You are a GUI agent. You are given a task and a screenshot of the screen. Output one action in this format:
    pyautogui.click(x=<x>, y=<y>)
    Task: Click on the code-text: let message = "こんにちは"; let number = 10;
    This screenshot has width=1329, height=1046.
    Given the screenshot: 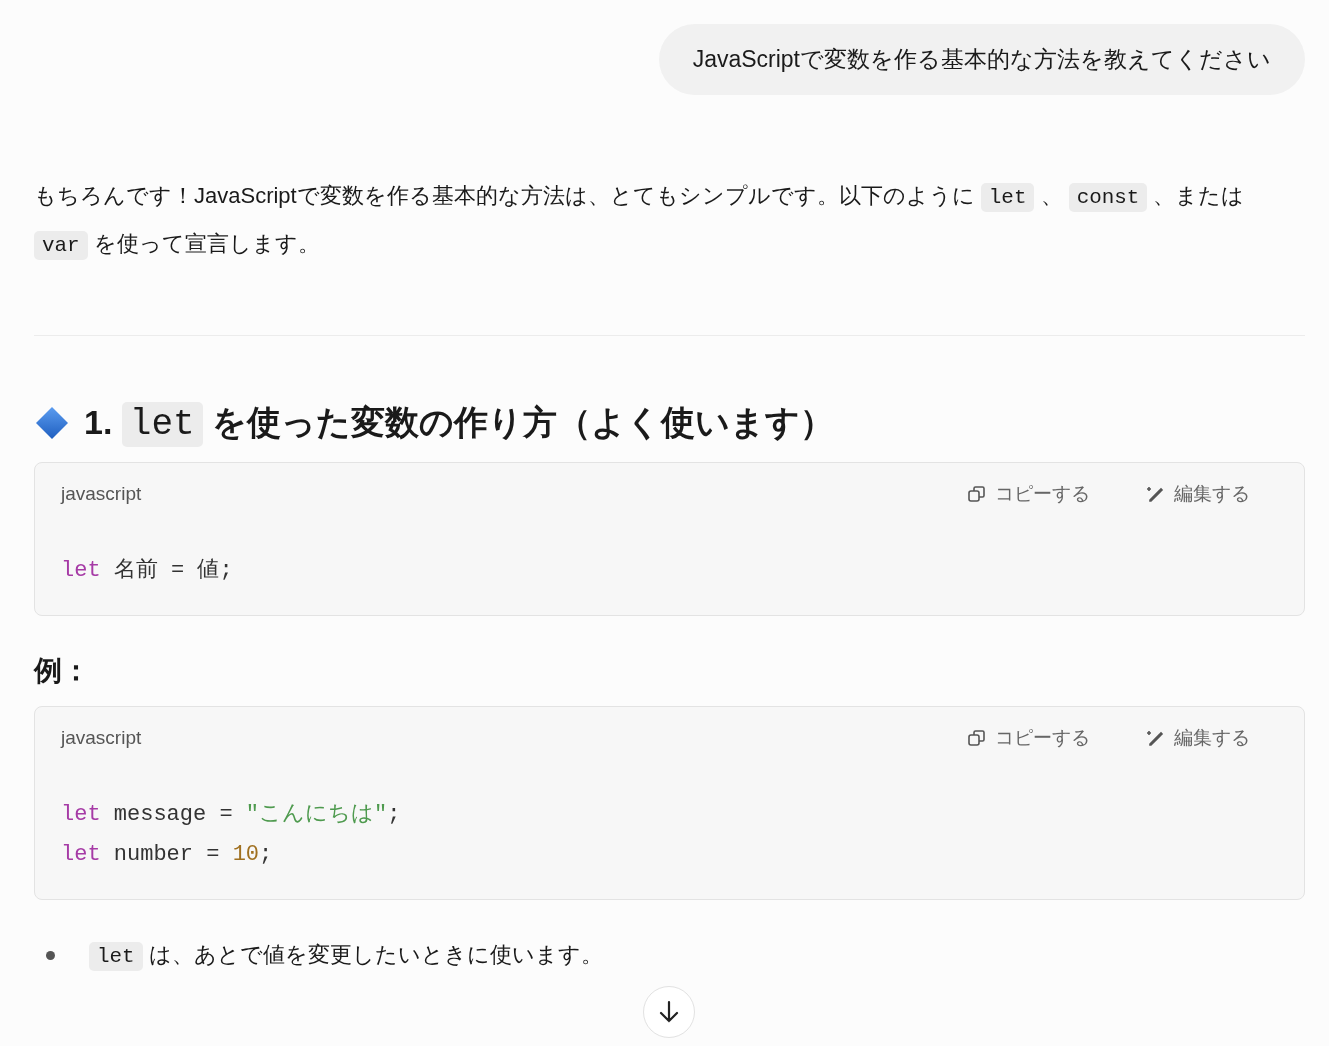 What is the action you would take?
    pyautogui.click(x=231, y=835)
    